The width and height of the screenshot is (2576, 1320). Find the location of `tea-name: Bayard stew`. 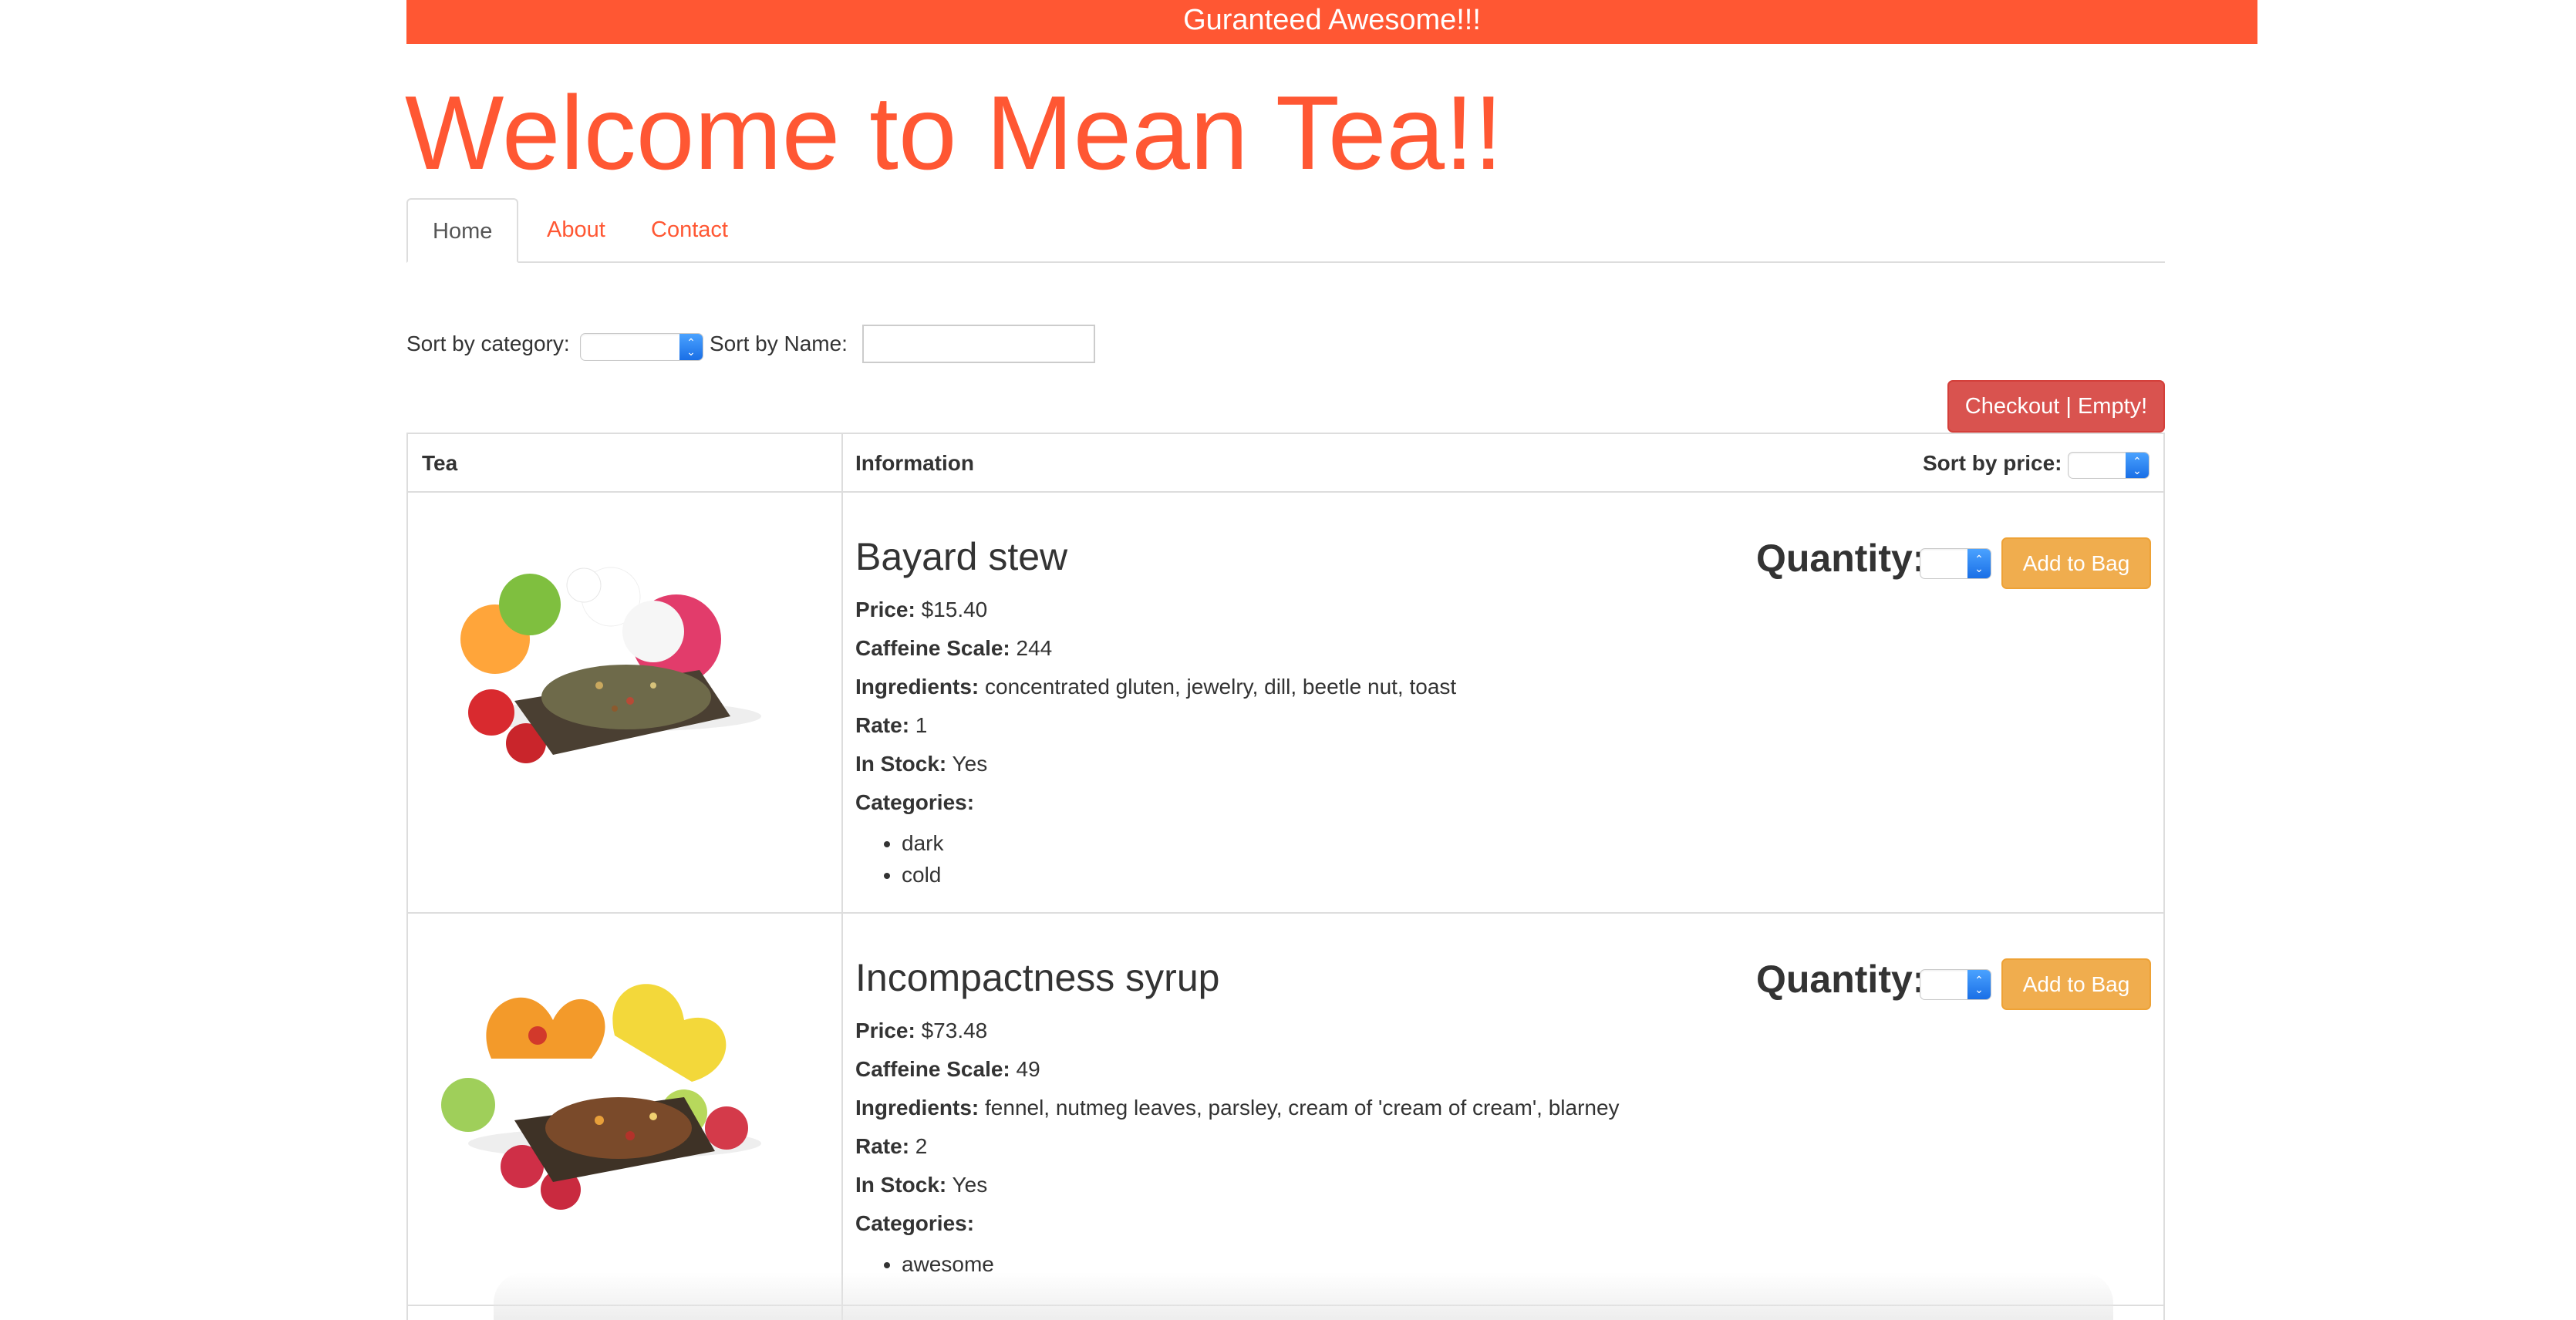

tea-name: Bayard stew is located at coordinates (961, 556).